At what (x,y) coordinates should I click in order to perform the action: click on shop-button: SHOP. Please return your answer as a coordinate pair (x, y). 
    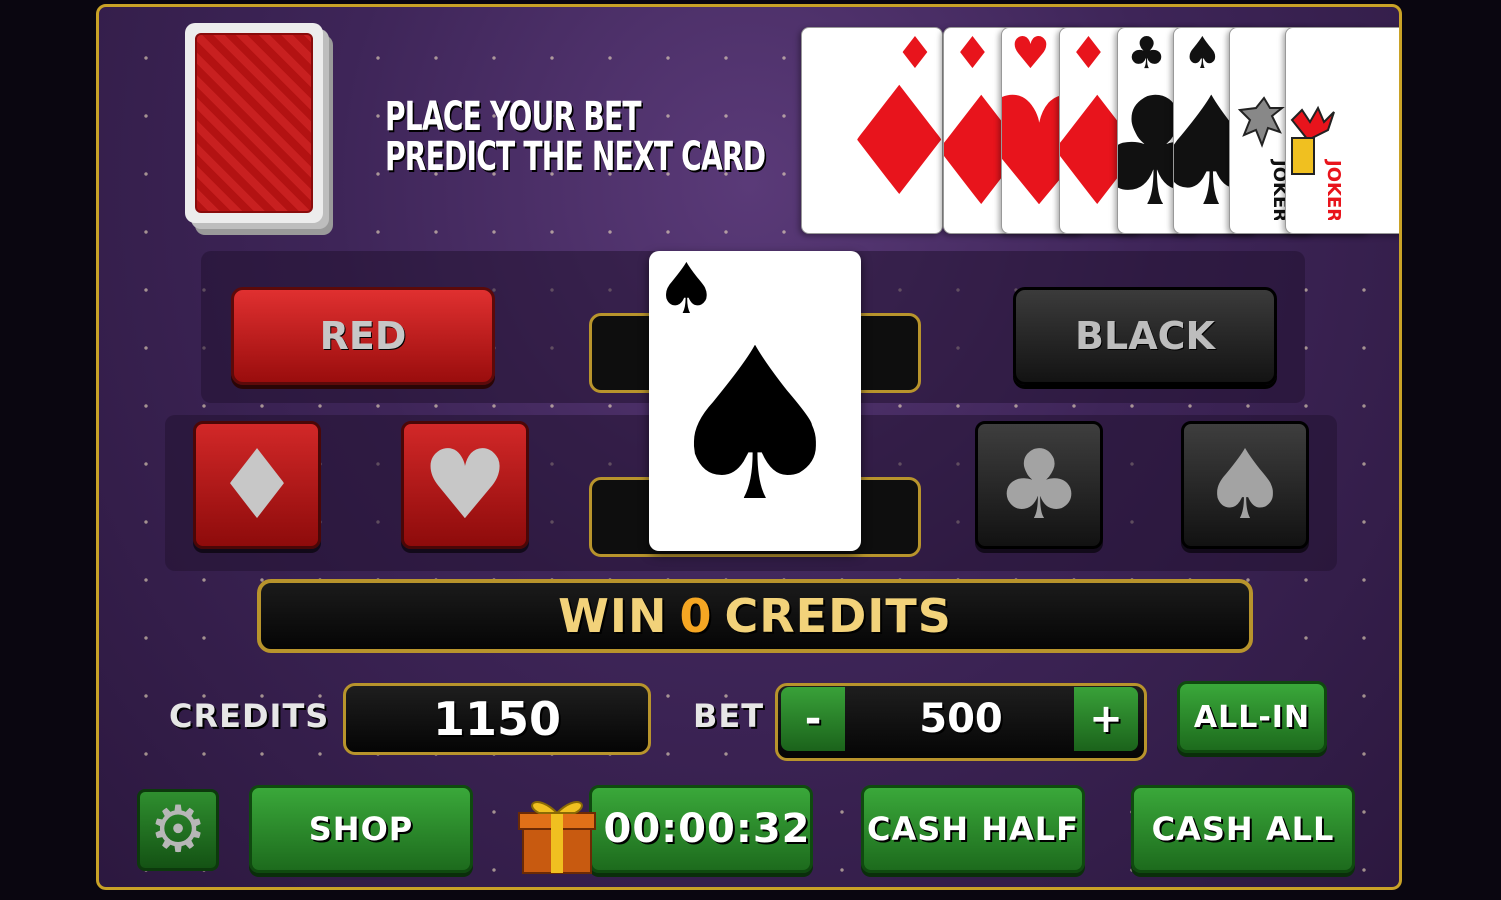
    Looking at the image, I should click on (361, 829).